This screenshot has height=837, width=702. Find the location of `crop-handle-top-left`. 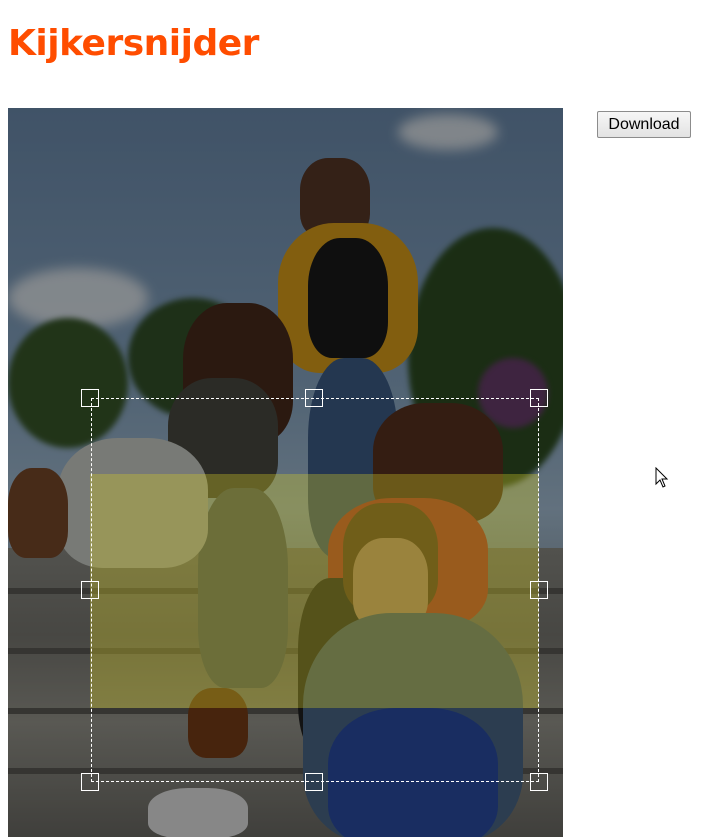

crop-handle-top-left is located at coordinates (90, 398).